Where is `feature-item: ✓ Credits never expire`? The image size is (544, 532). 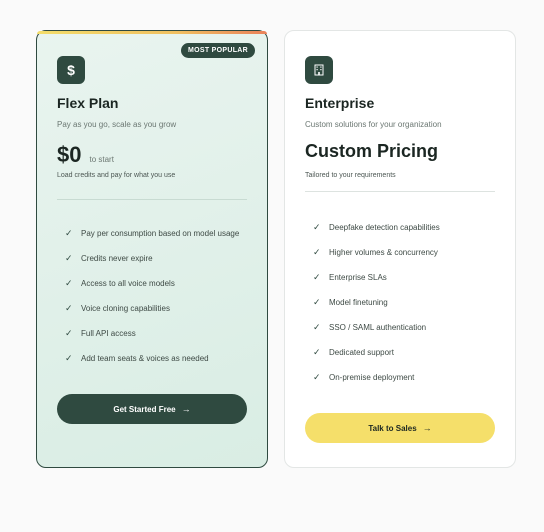
feature-item: ✓ Credits never expire is located at coordinates (109, 258).